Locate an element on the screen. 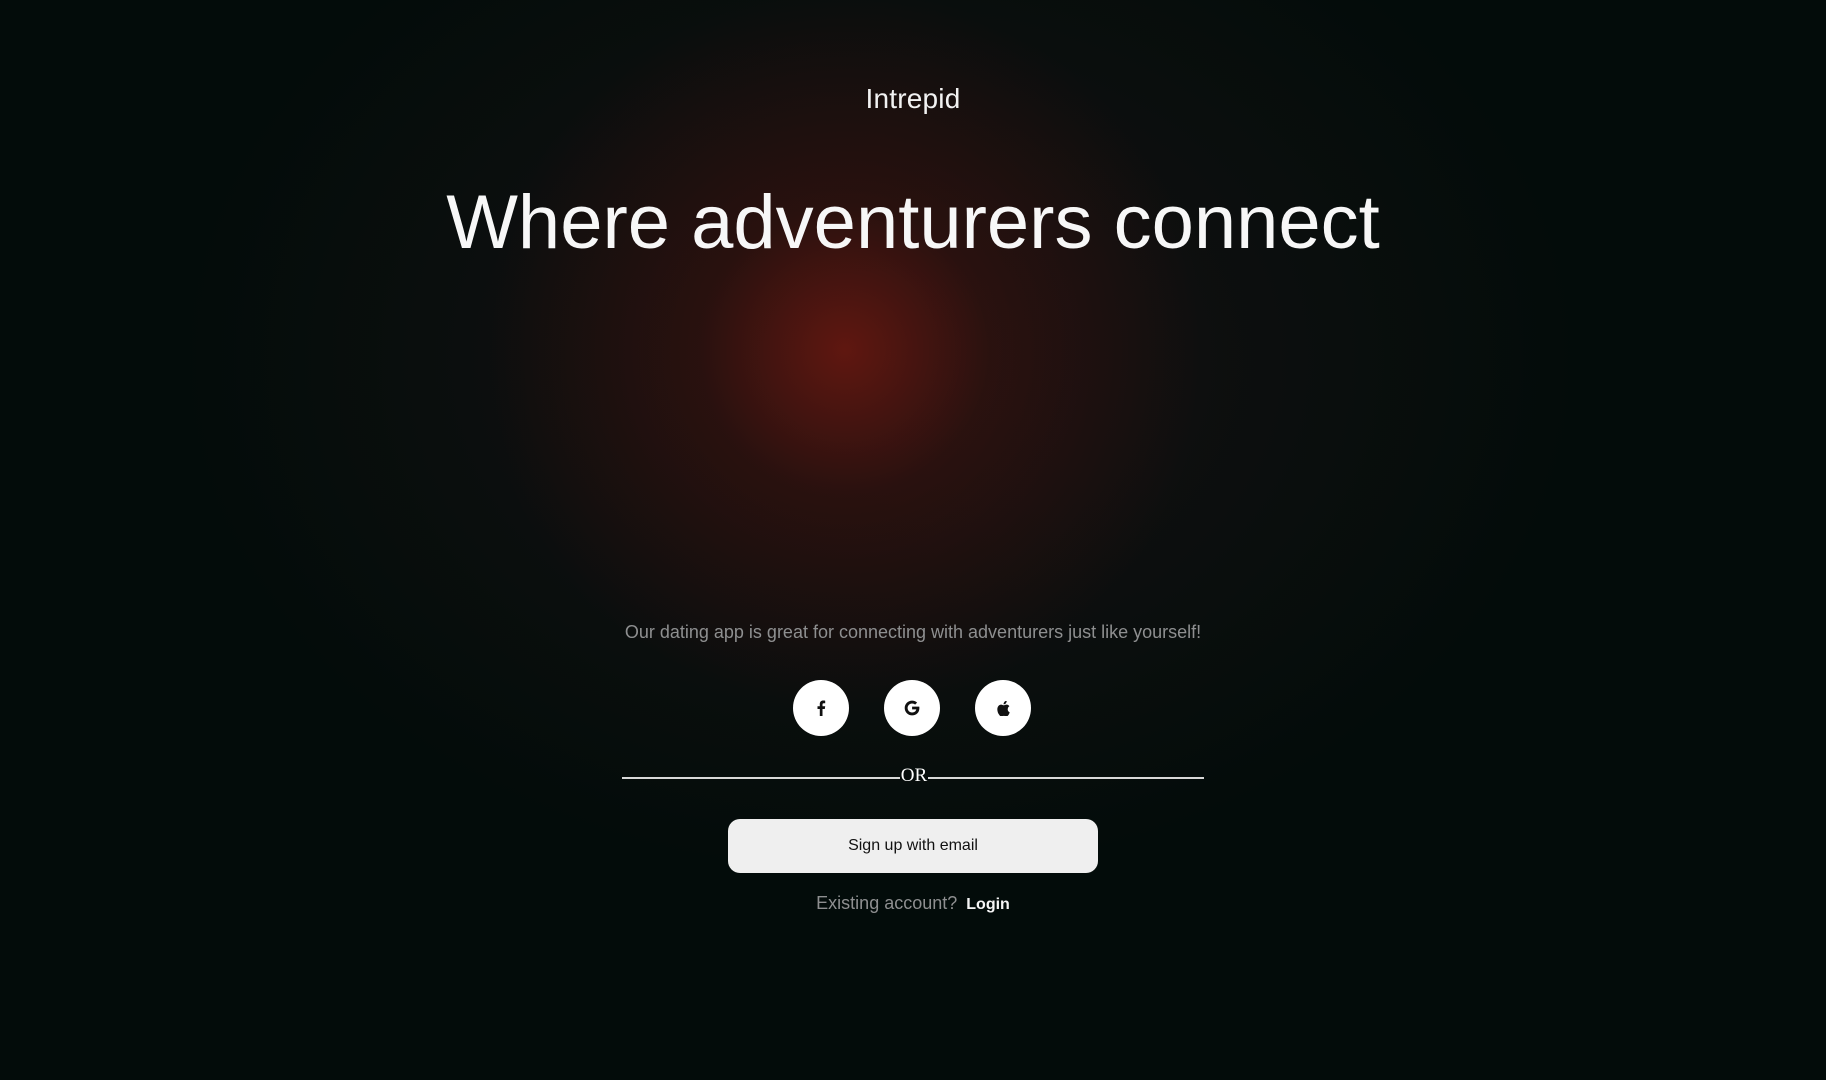  apple-icon is located at coordinates (1003, 708).